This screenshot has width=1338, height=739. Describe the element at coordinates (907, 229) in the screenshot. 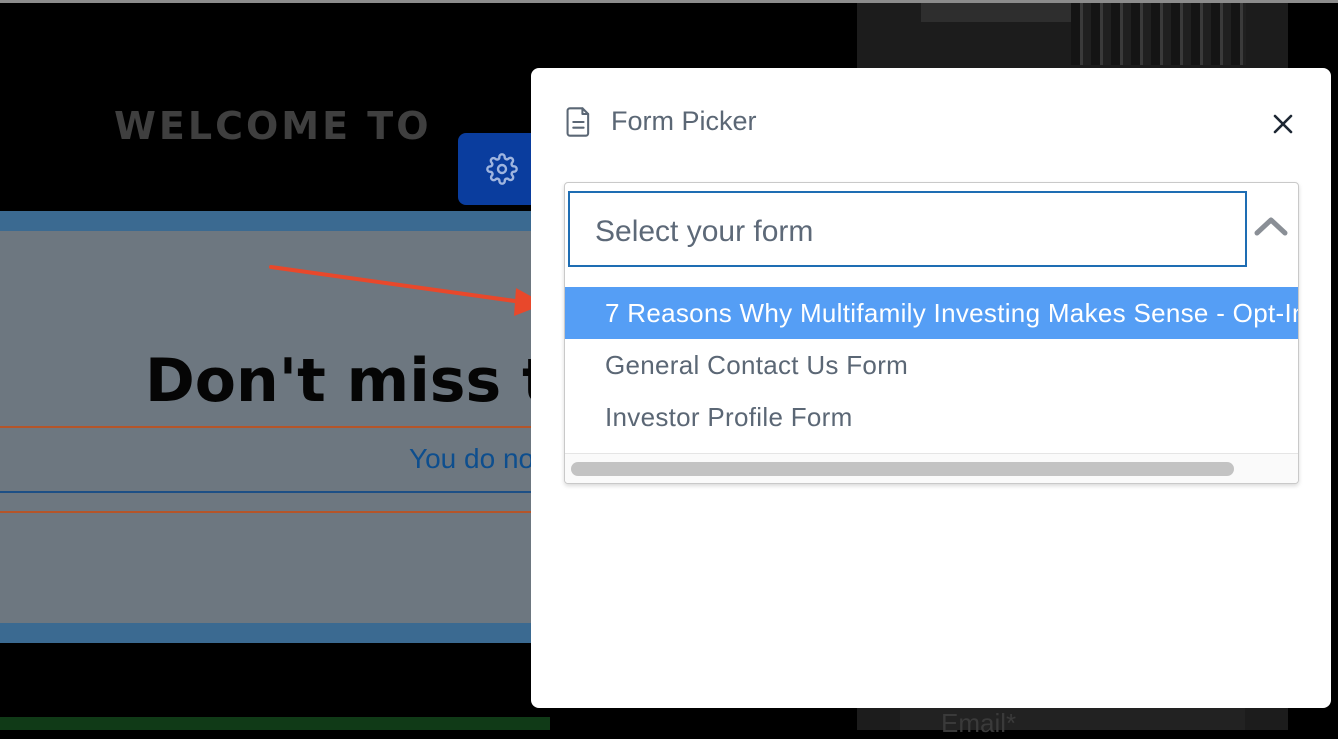

I see `form-select-input: Select your form` at that location.